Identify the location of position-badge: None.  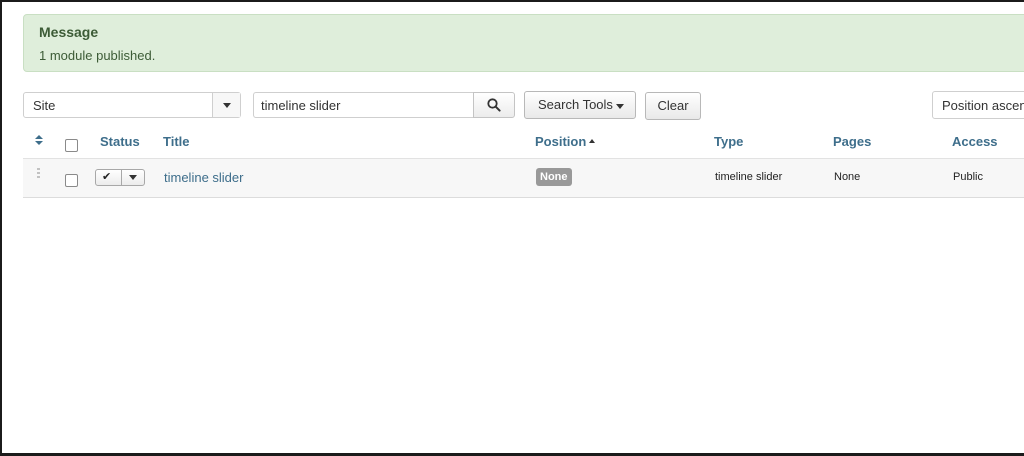
(554, 177).